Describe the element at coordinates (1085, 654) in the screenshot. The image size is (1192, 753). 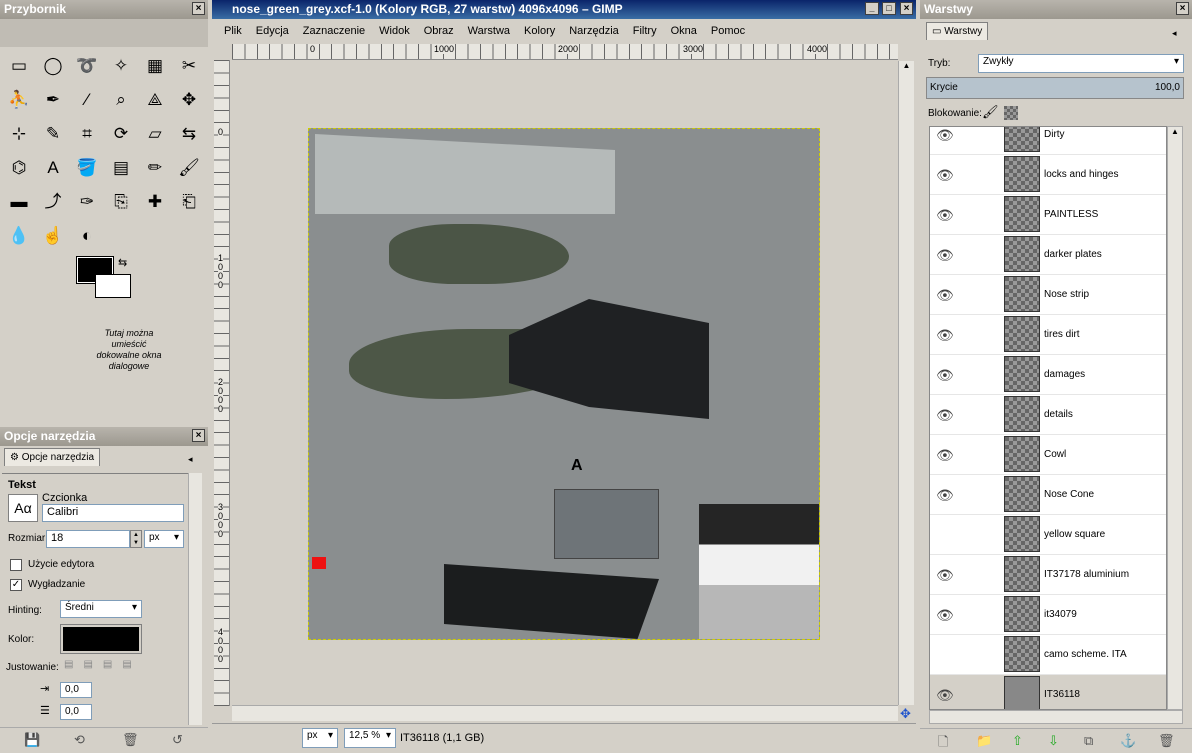
I see `layer-name: camo scheme. ITA` at that location.